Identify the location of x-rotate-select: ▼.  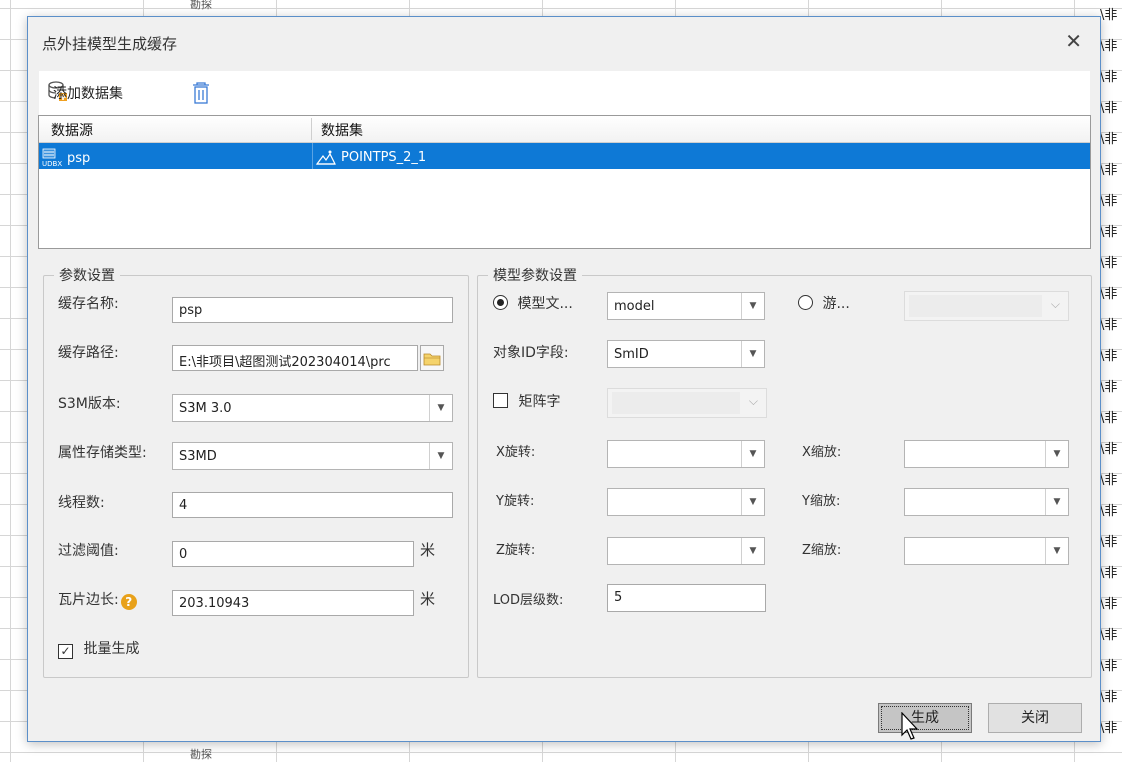
(686, 454).